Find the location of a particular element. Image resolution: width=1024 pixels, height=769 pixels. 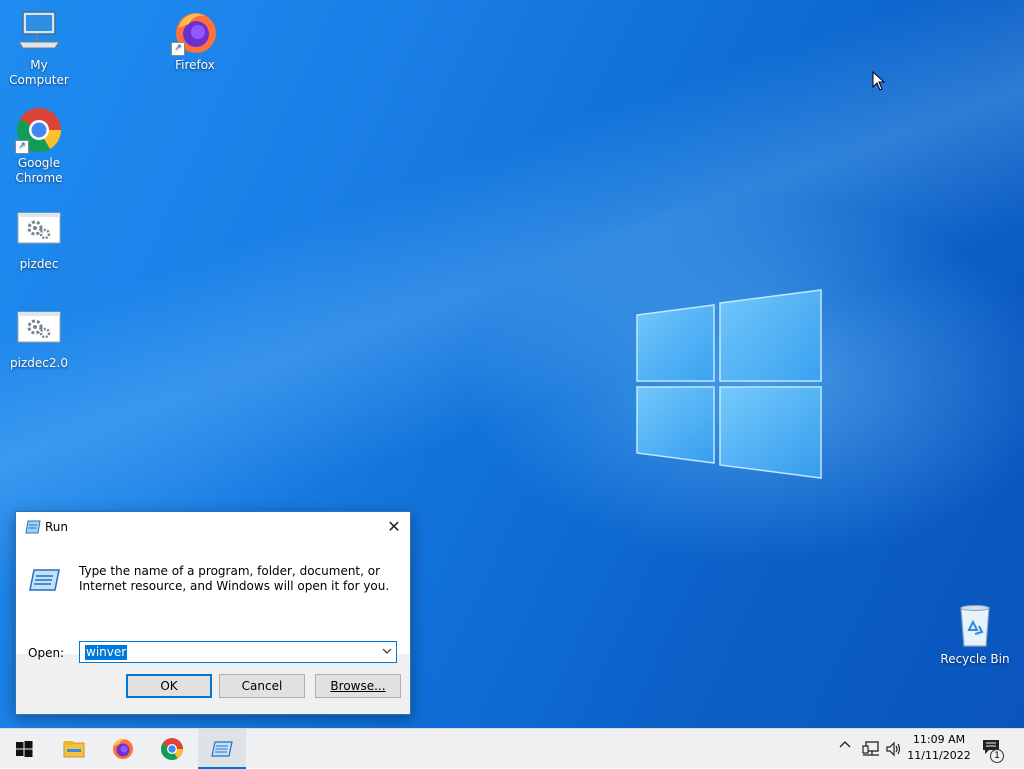

taskbar: 11:09 AM 11/11/2022 1 is located at coordinates (512, 748).